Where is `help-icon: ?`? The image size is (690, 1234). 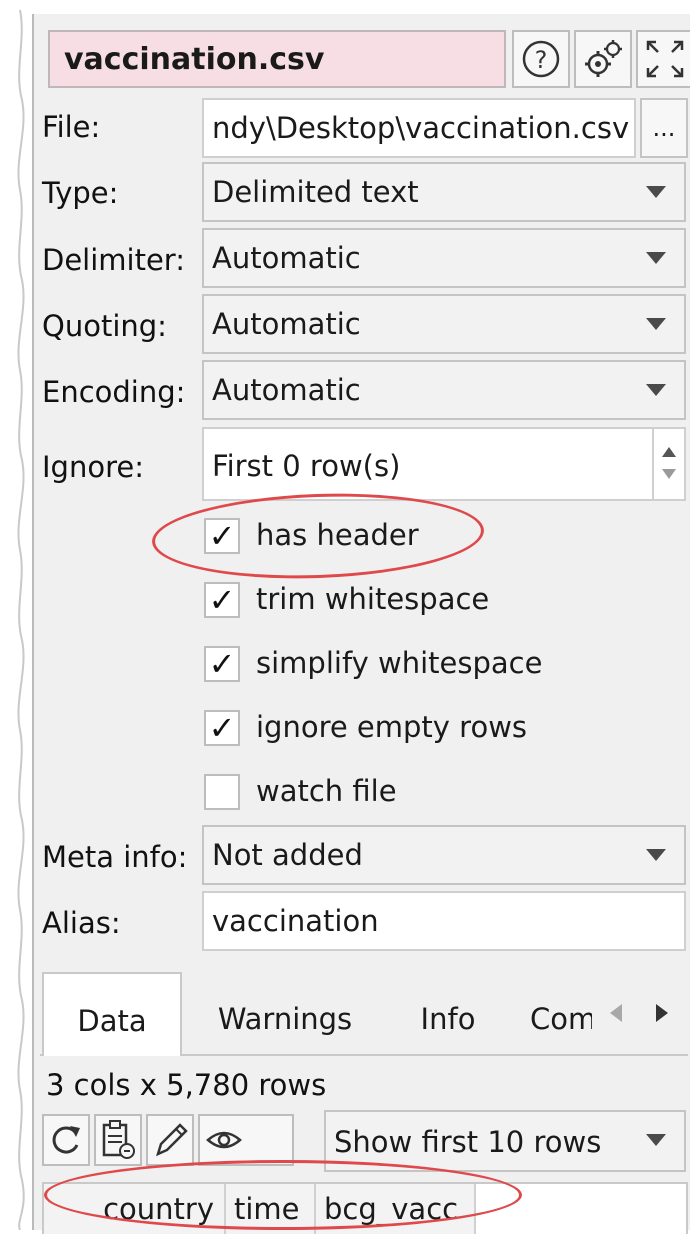
help-icon: ? is located at coordinates (541, 59).